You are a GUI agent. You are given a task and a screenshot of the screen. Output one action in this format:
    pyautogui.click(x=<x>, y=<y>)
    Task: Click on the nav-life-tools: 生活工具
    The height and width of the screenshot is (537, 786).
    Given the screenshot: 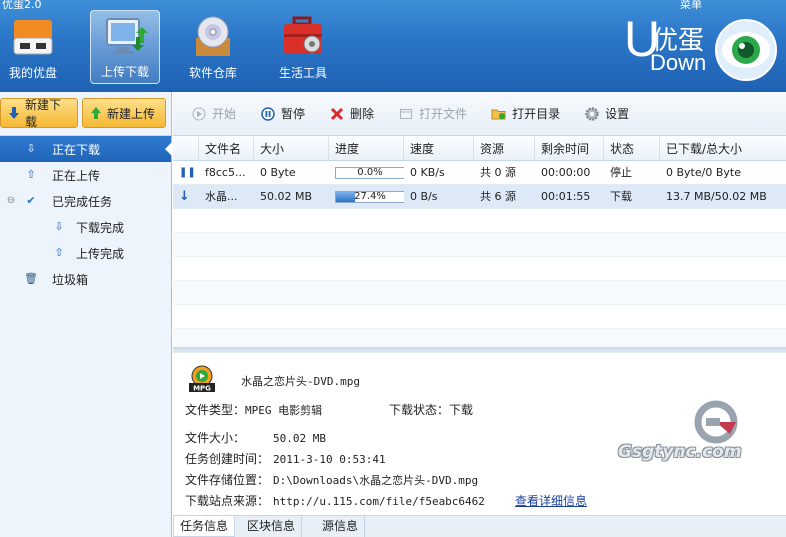 What is the action you would take?
    pyautogui.click(x=303, y=47)
    